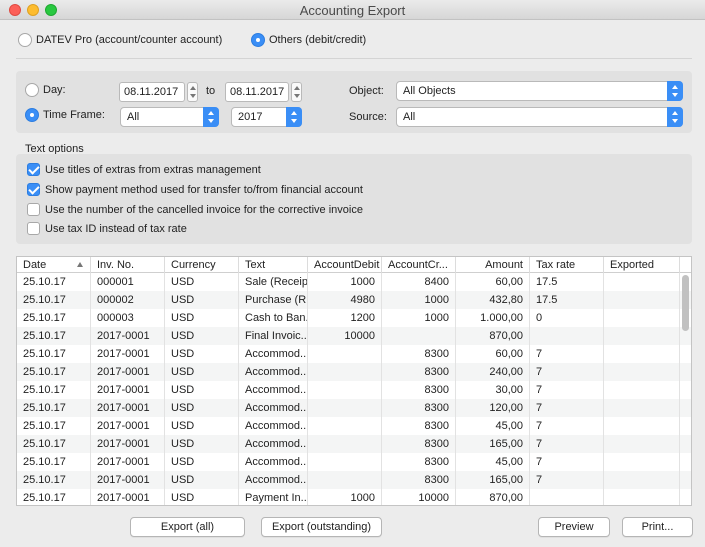  What do you see at coordinates (685, 303) in the screenshot?
I see `table-scrollbar` at bounding box center [685, 303].